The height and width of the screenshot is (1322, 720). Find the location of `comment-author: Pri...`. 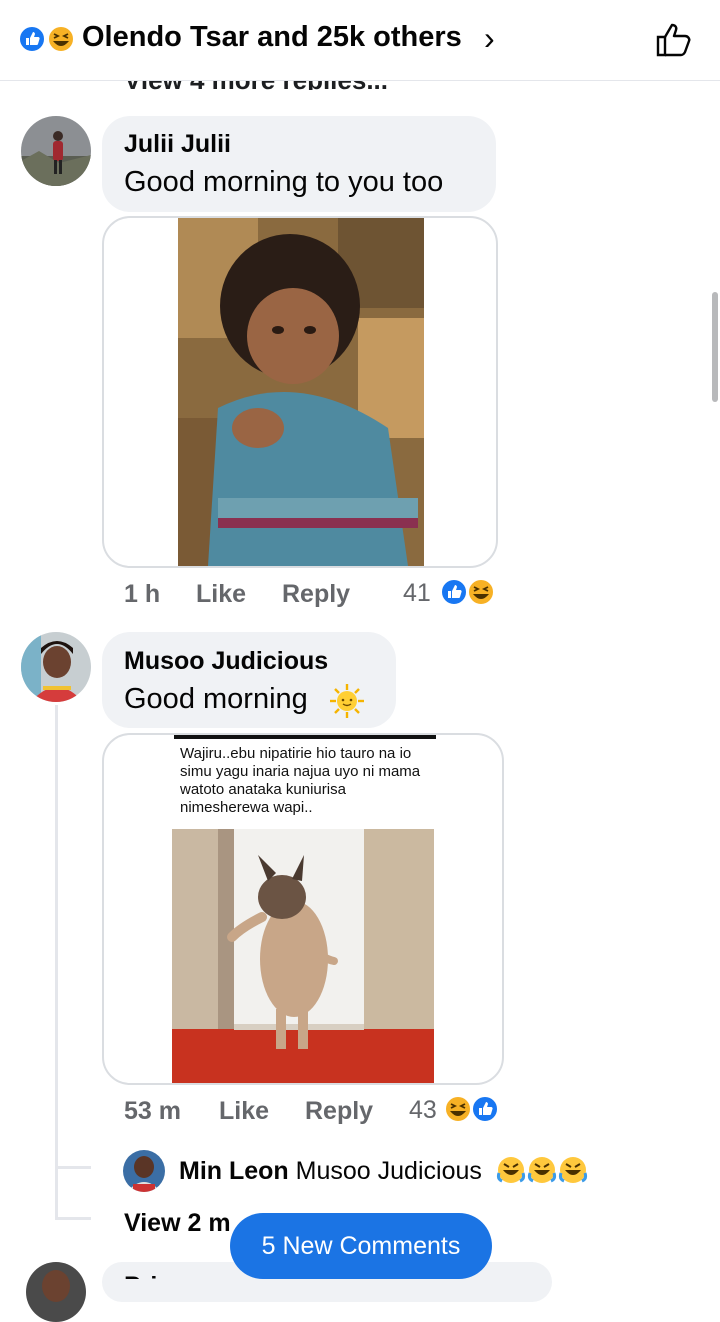

comment-author: Pri... is located at coordinates (151, 1275).